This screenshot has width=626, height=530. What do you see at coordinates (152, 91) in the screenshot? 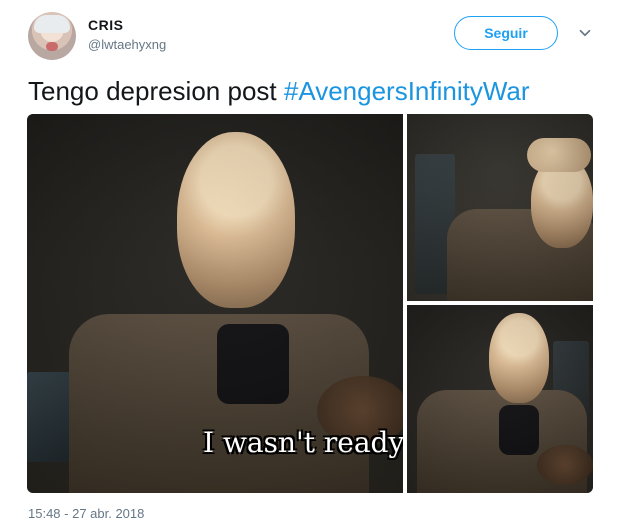
I see `tweet-body: Tengo depresion post` at bounding box center [152, 91].